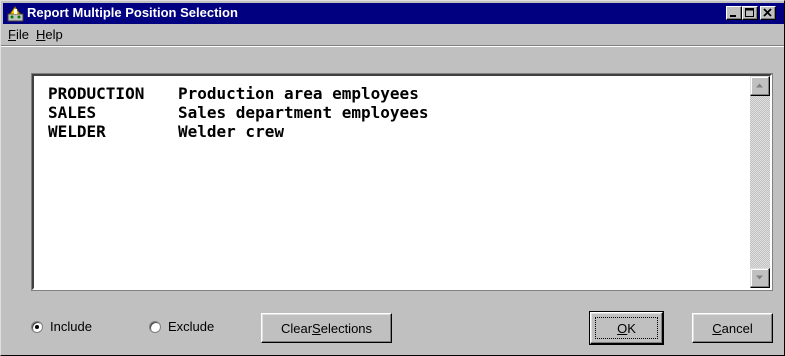 This screenshot has width=785, height=356. I want to click on app-icon, so click(15, 13).